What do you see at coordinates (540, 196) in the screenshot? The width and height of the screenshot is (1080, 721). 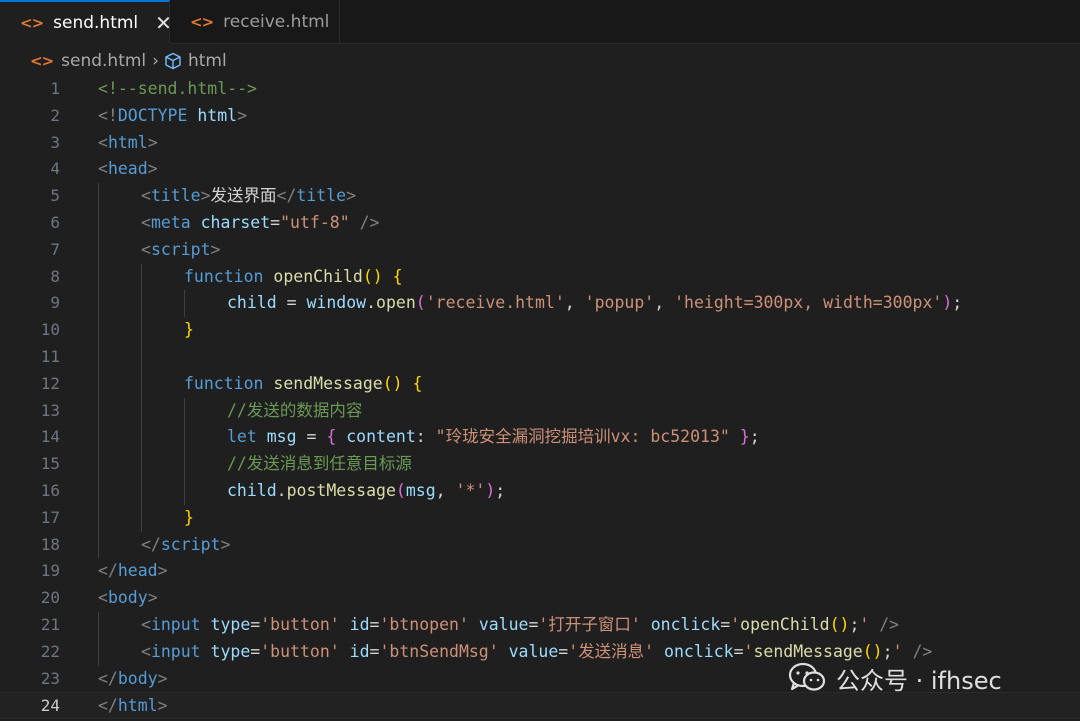 I see `code-line: 5 <title>发送界面</title>` at bounding box center [540, 196].